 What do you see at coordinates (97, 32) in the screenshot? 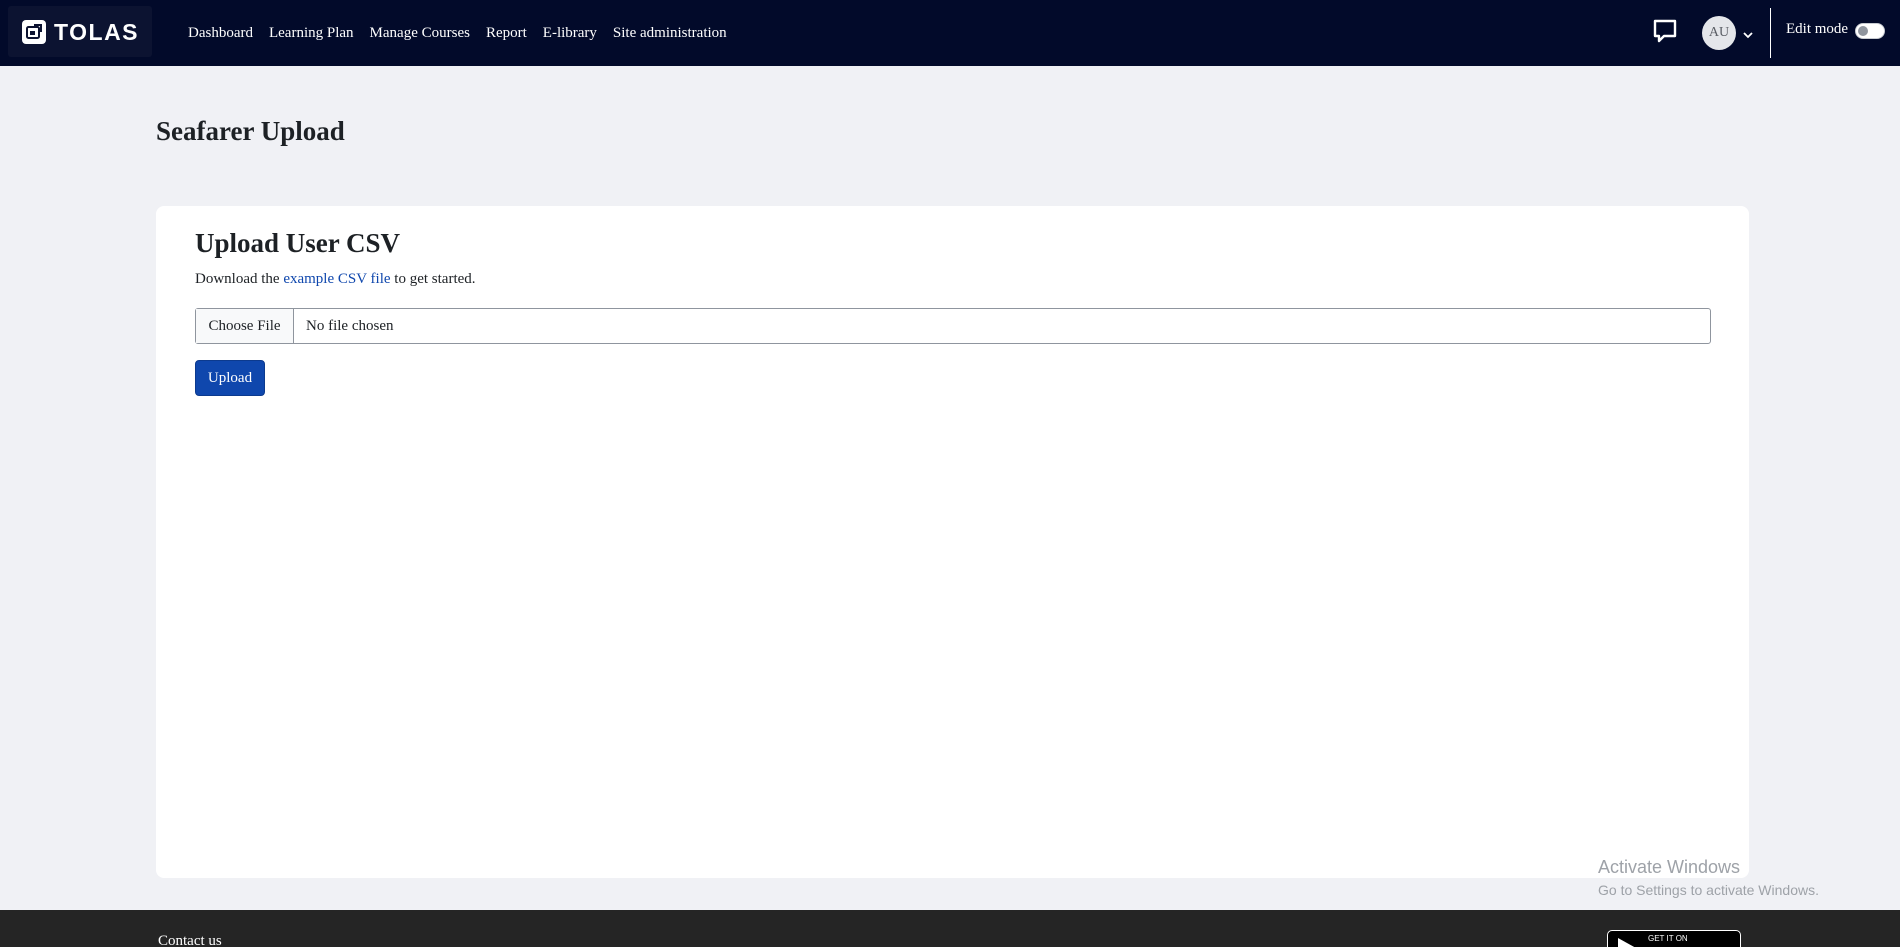
I see `brand-name: TOLAS` at bounding box center [97, 32].